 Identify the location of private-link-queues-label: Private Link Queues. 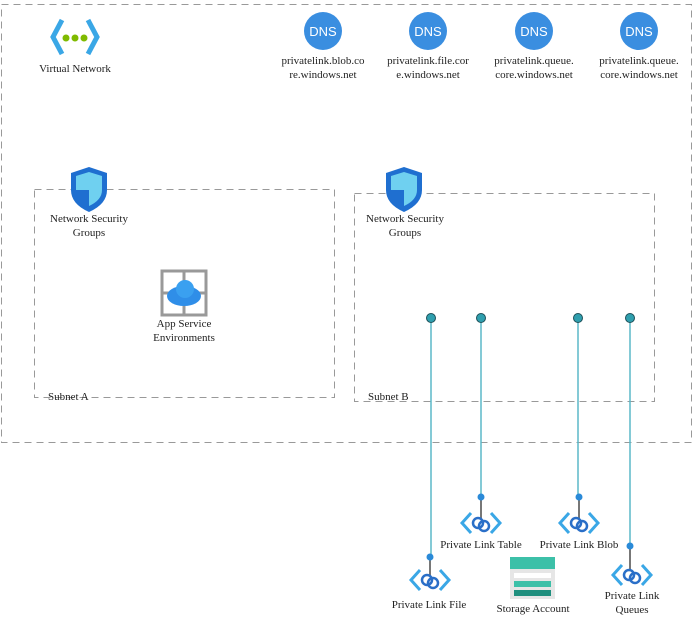
(632, 603).